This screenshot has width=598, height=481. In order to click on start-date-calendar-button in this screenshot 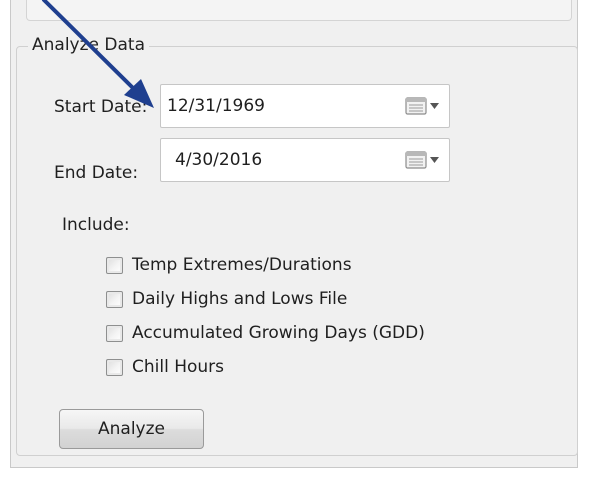, I will do `click(423, 106)`.